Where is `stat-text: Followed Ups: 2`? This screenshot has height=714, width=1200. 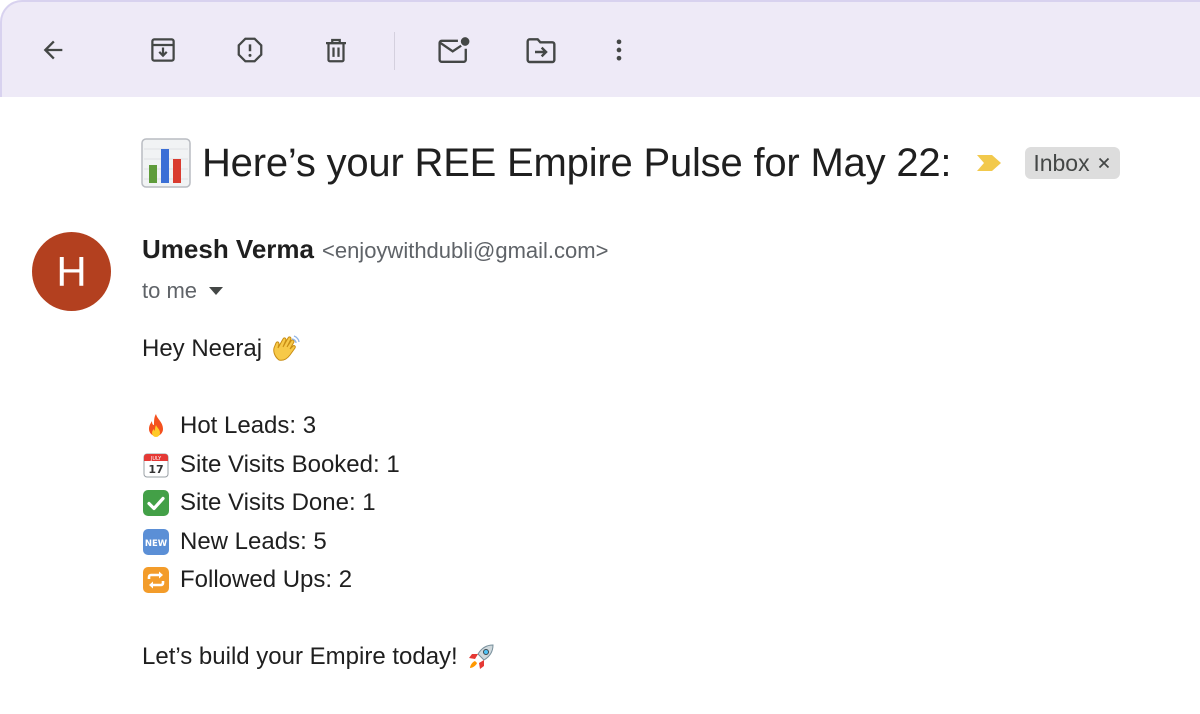
stat-text: Followed Ups: 2 is located at coordinates (266, 580).